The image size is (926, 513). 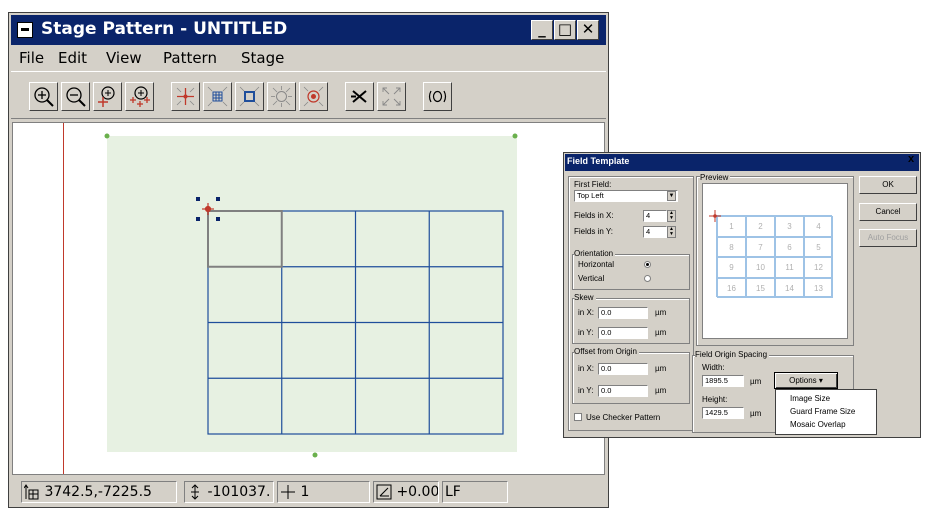 What do you see at coordinates (888, 212) in the screenshot?
I see `cancel-button: Cancel` at bounding box center [888, 212].